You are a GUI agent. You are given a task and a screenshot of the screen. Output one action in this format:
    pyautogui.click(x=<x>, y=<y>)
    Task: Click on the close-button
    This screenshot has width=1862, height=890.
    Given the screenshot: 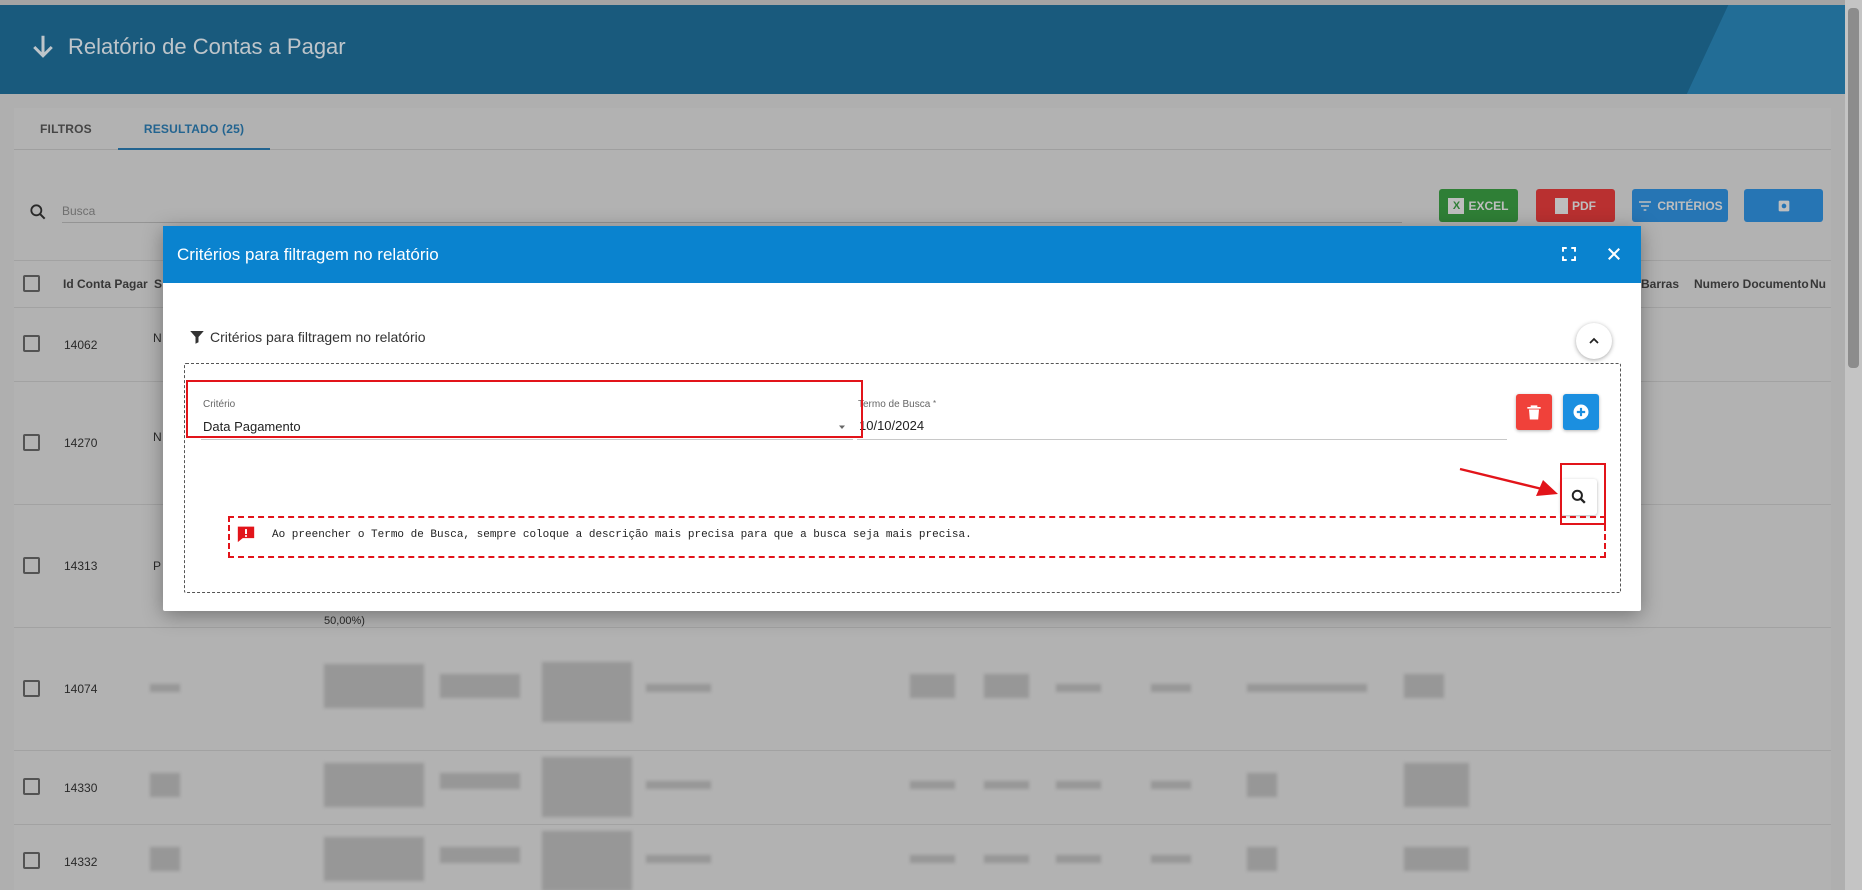 What is the action you would take?
    pyautogui.click(x=1614, y=254)
    